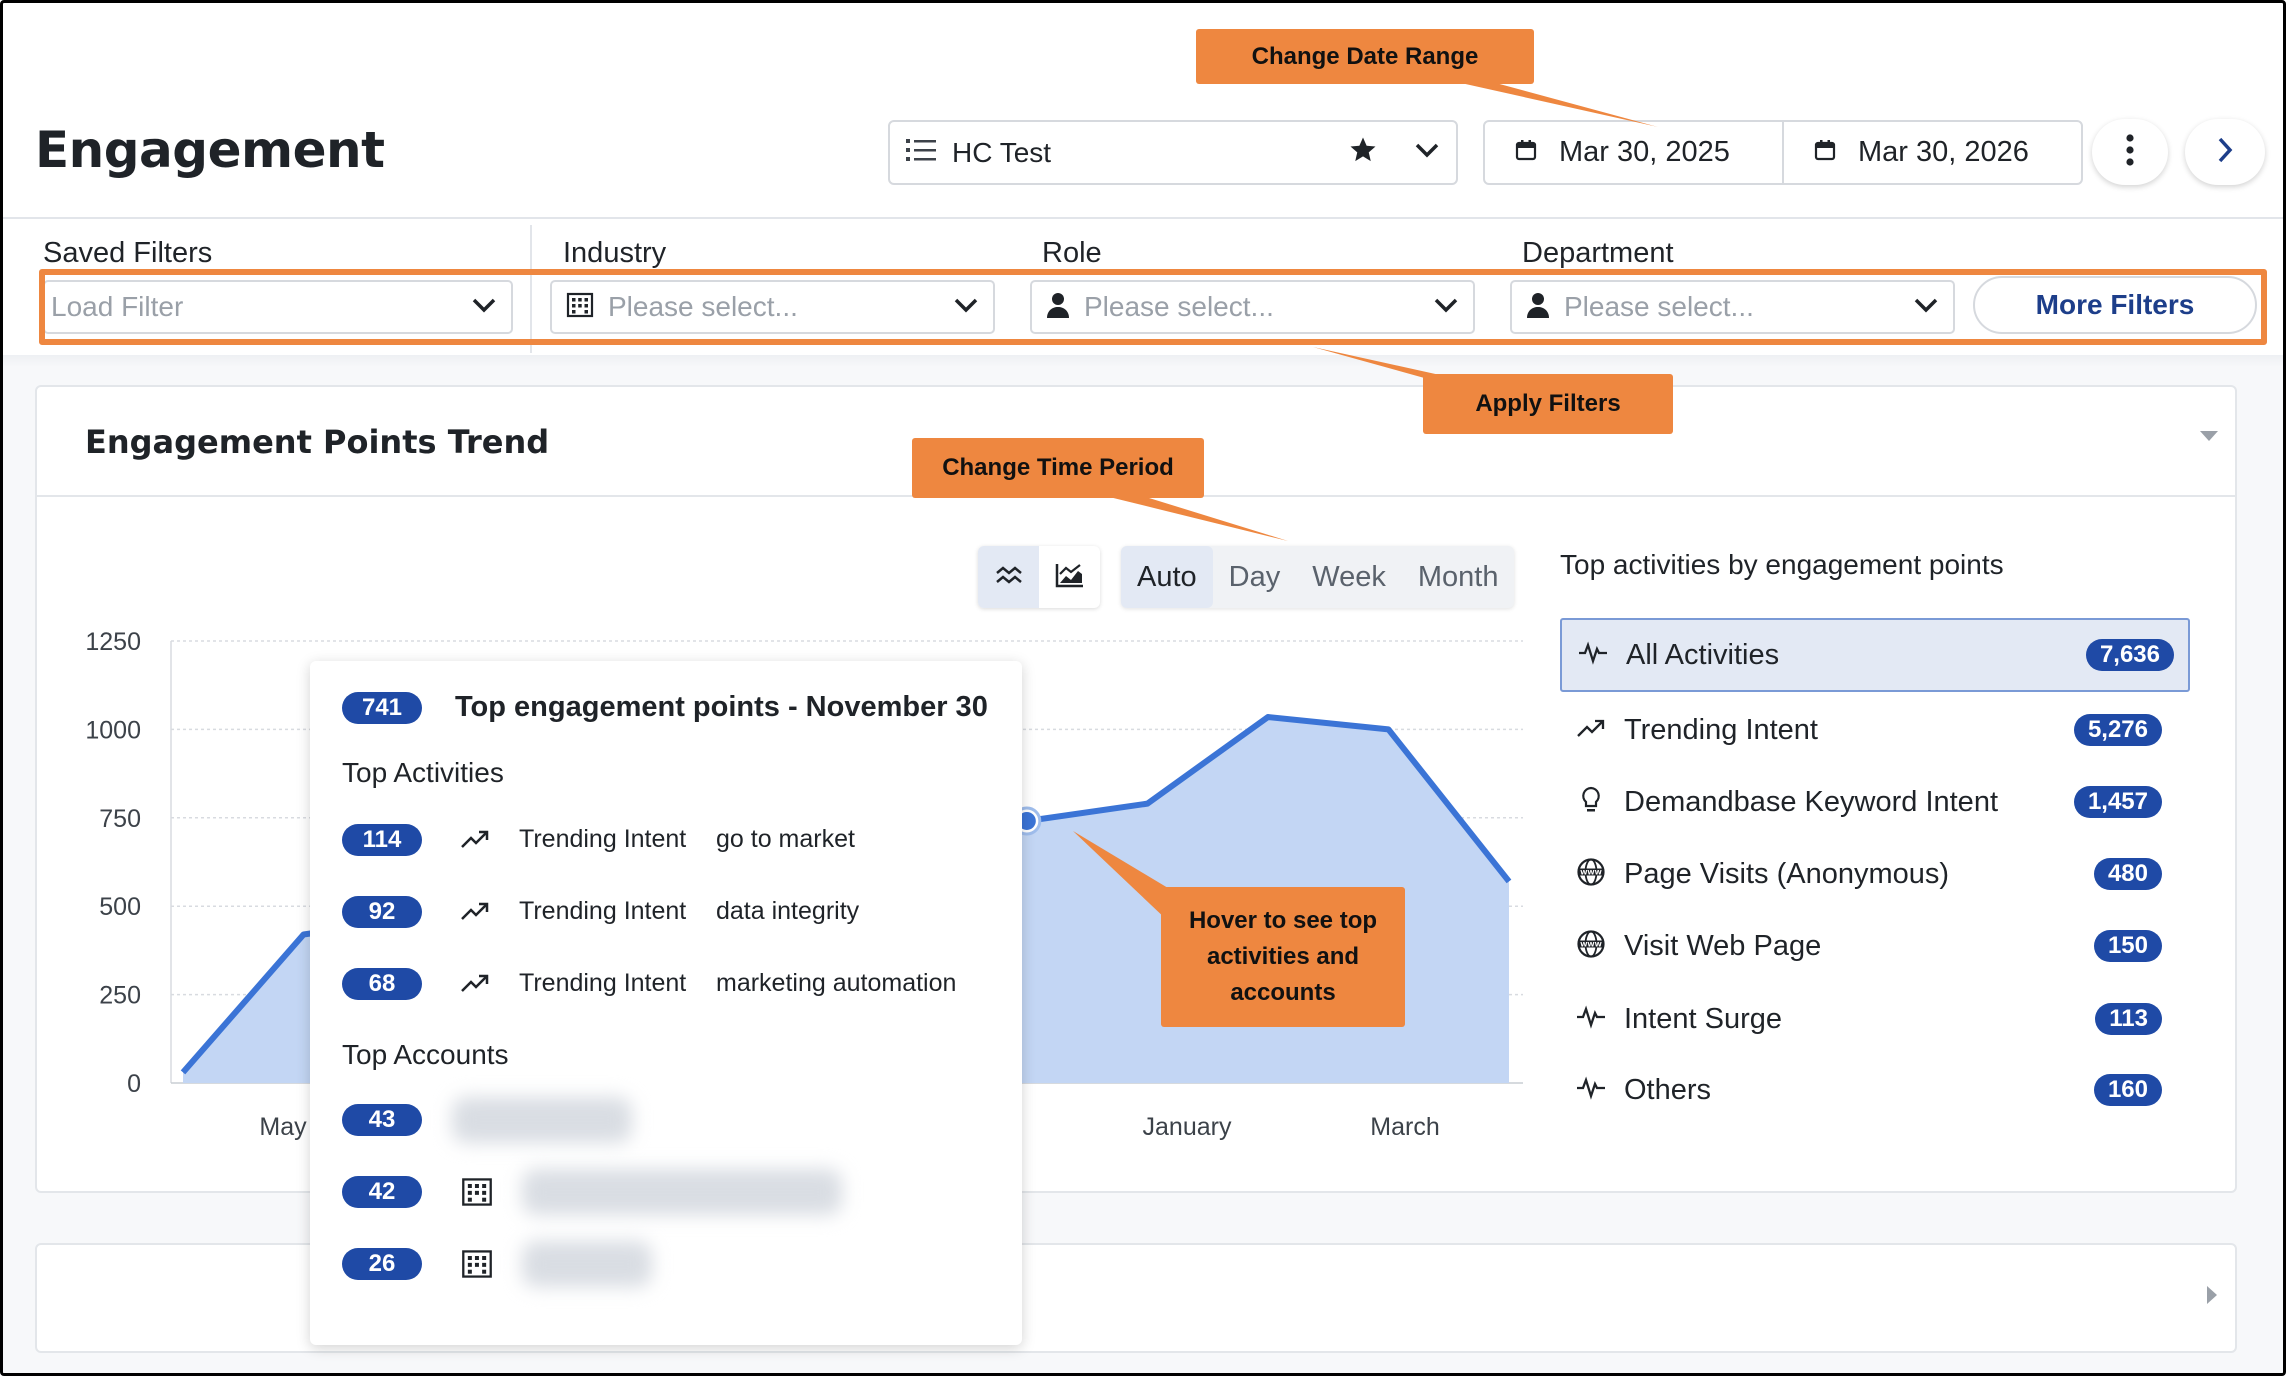 This screenshot has height=1376, width=2286. Describe the element at coordinates (1349, 577) in the screenshot. I see `period-week: Week` at that location.